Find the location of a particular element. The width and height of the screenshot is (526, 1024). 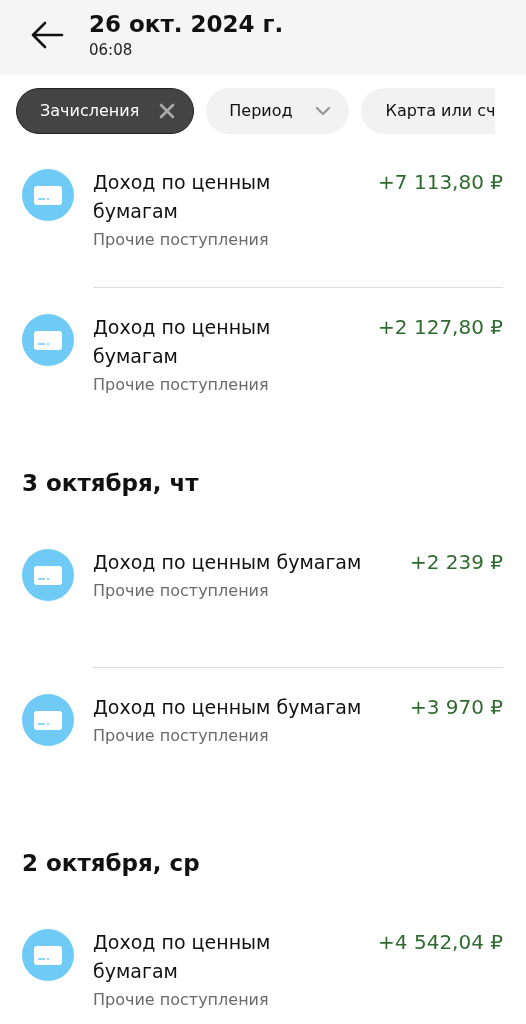

filter-chip: Зачисления is located at coordinates (105, 111).